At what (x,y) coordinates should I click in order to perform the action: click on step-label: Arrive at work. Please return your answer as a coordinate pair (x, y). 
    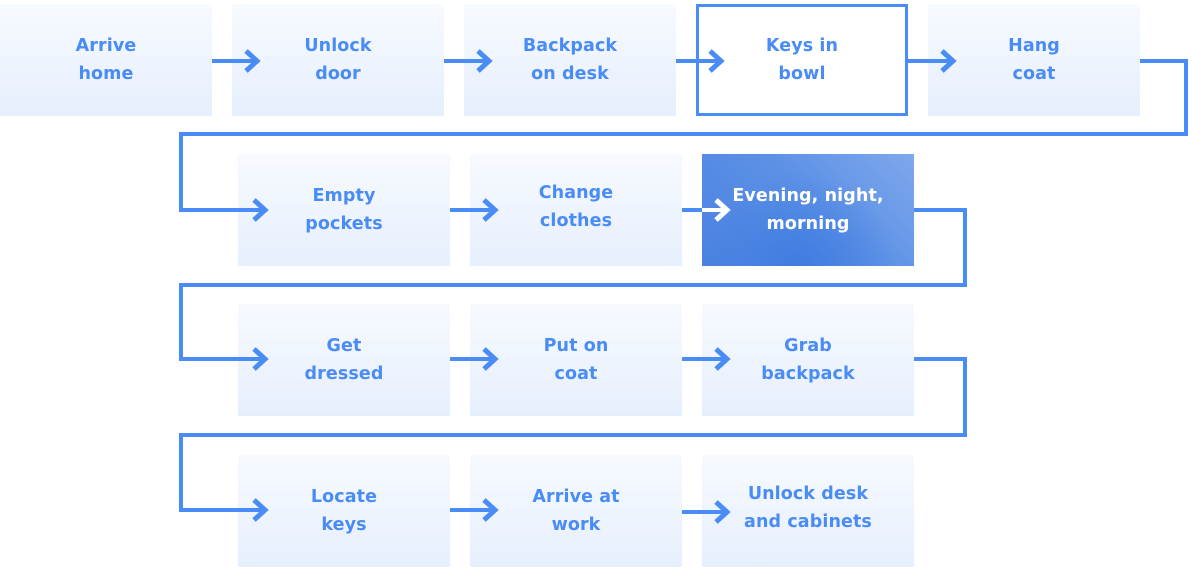
    Looking at the image, I should click on (576, 511).